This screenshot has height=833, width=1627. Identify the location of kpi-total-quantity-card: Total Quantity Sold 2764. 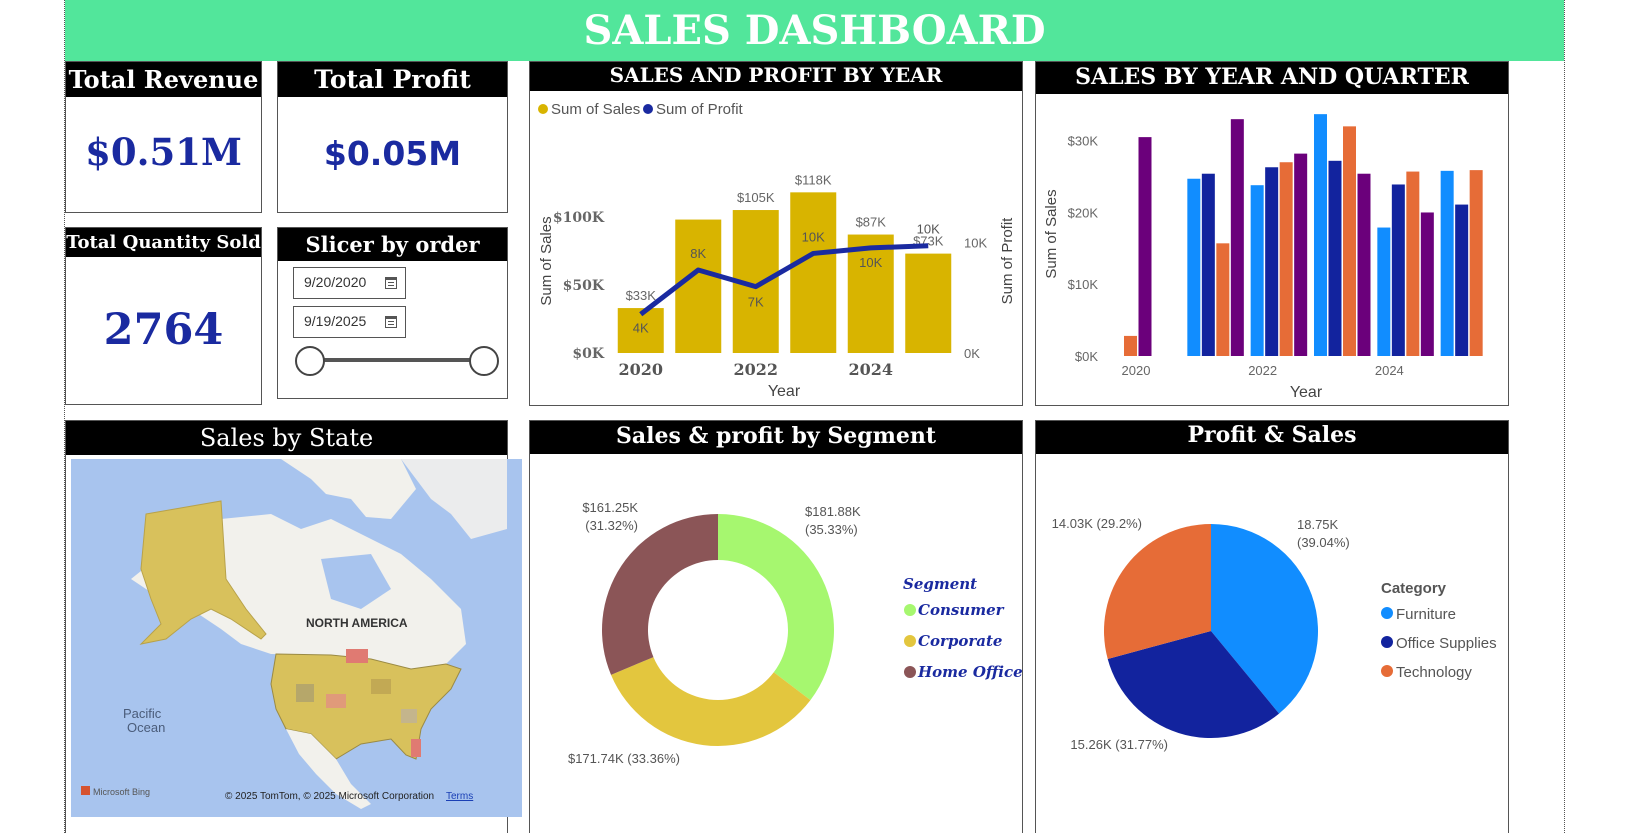
(163, 316).